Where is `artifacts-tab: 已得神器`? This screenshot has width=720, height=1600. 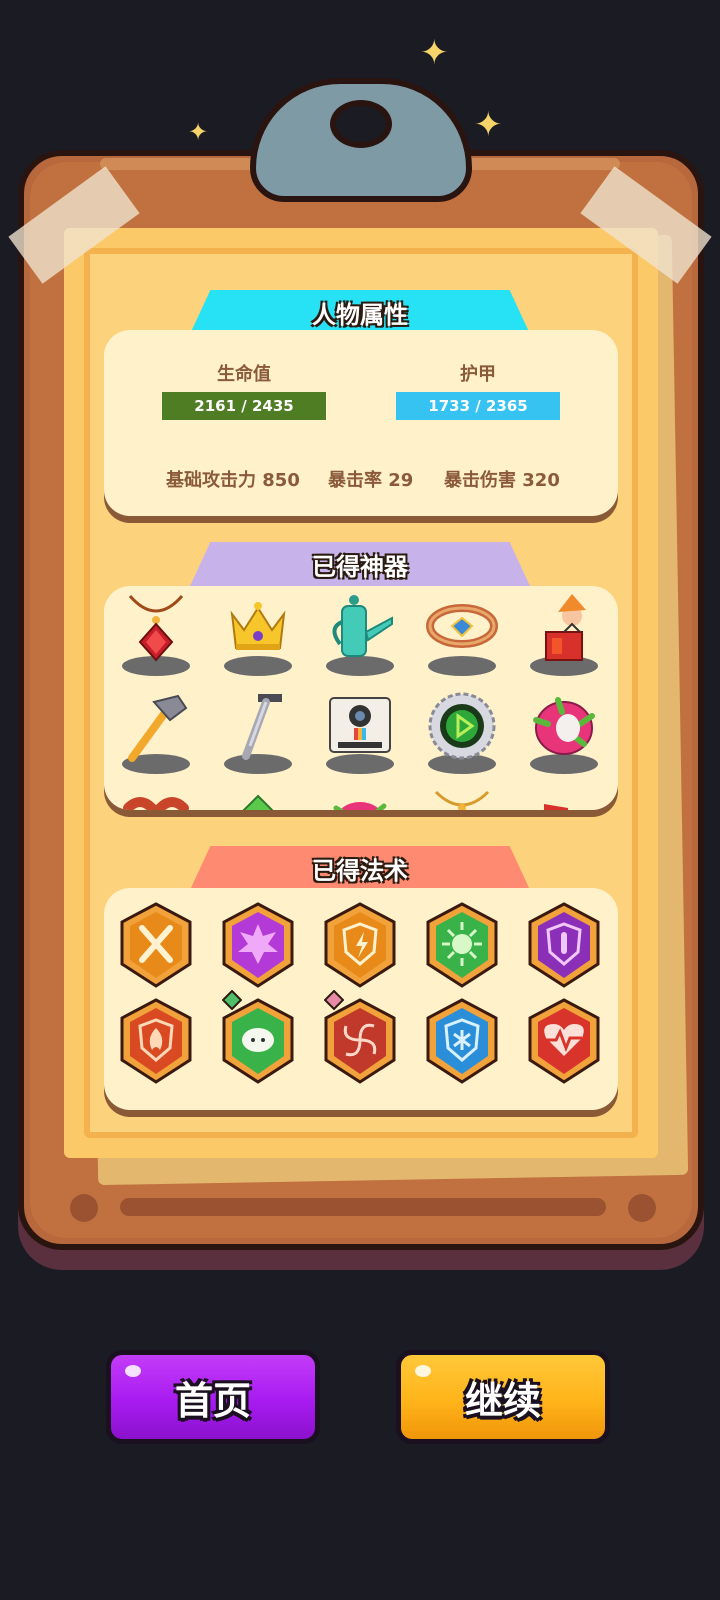 artifacts-tab: 已得神器 is located at coordinates (360, 564).